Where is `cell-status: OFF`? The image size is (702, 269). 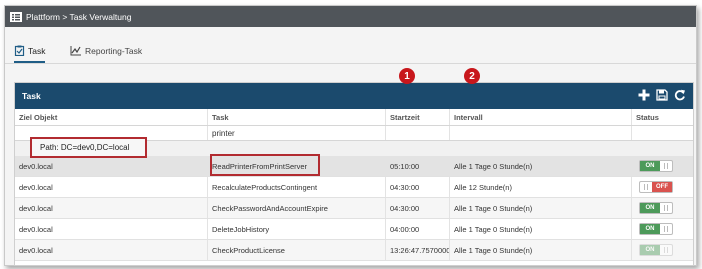 cell-status: OFF is located at coordinates (662, 187).